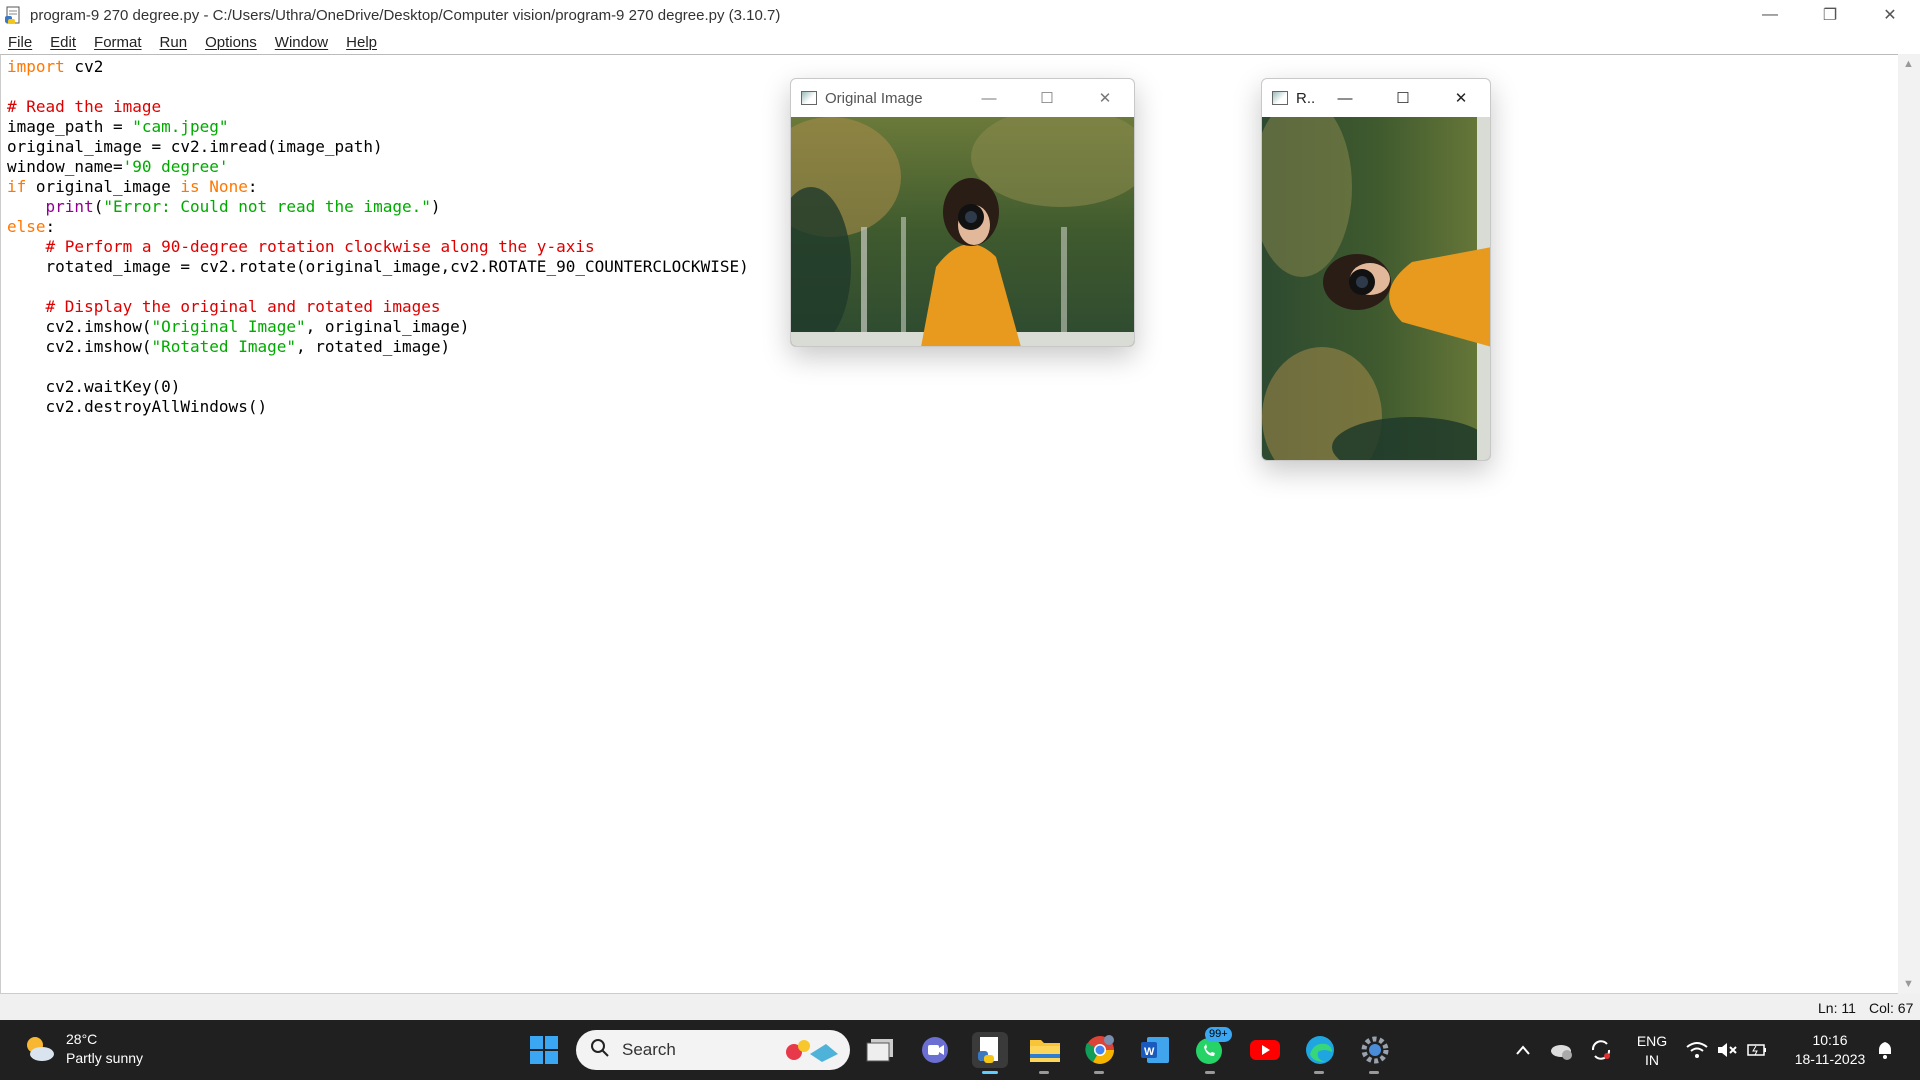  I want to click on restore-button: ❐, so click(1830, 15).